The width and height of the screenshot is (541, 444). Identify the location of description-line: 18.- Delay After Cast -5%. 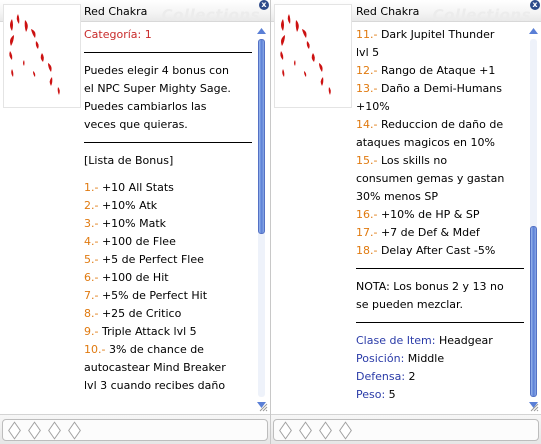
(440, 251).